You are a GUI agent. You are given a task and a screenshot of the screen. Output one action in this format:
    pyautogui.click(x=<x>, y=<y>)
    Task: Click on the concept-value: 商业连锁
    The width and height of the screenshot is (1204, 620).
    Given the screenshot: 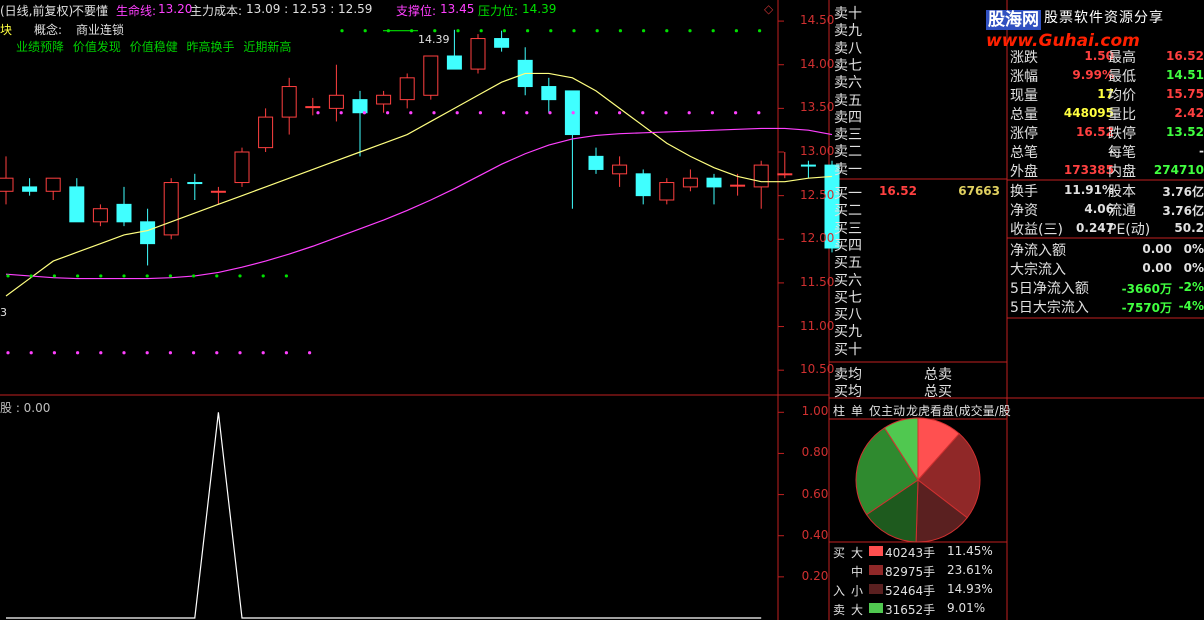 What is the action you would take?
    pyautogui.click(x=100, y=30)
    